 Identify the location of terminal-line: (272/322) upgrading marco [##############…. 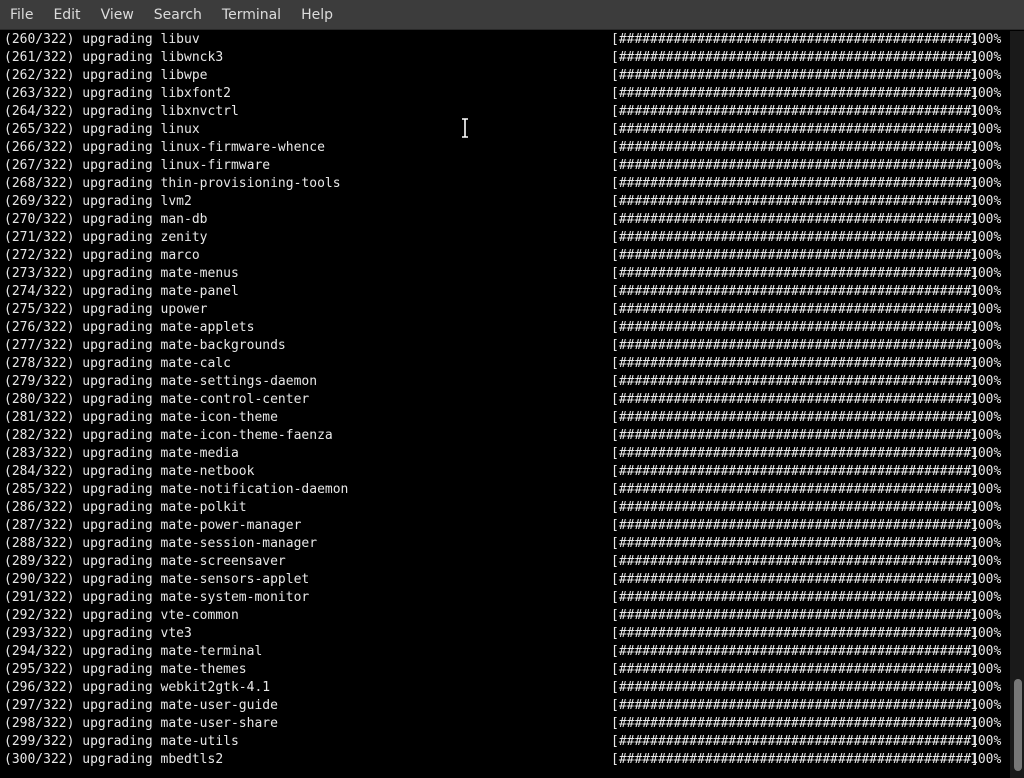
(505, 256).